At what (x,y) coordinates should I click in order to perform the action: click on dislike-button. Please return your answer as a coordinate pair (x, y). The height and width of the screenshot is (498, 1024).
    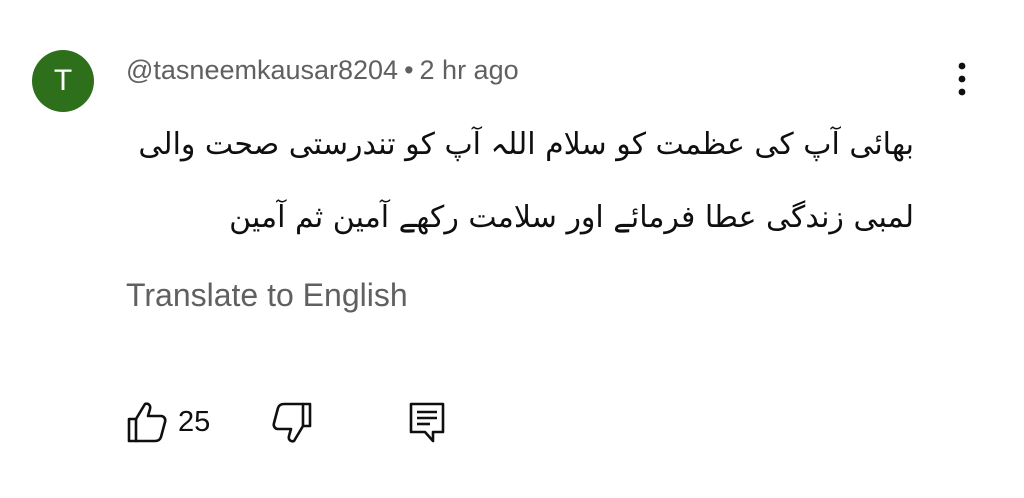
    Looking at the image, I should click on (292, 422).